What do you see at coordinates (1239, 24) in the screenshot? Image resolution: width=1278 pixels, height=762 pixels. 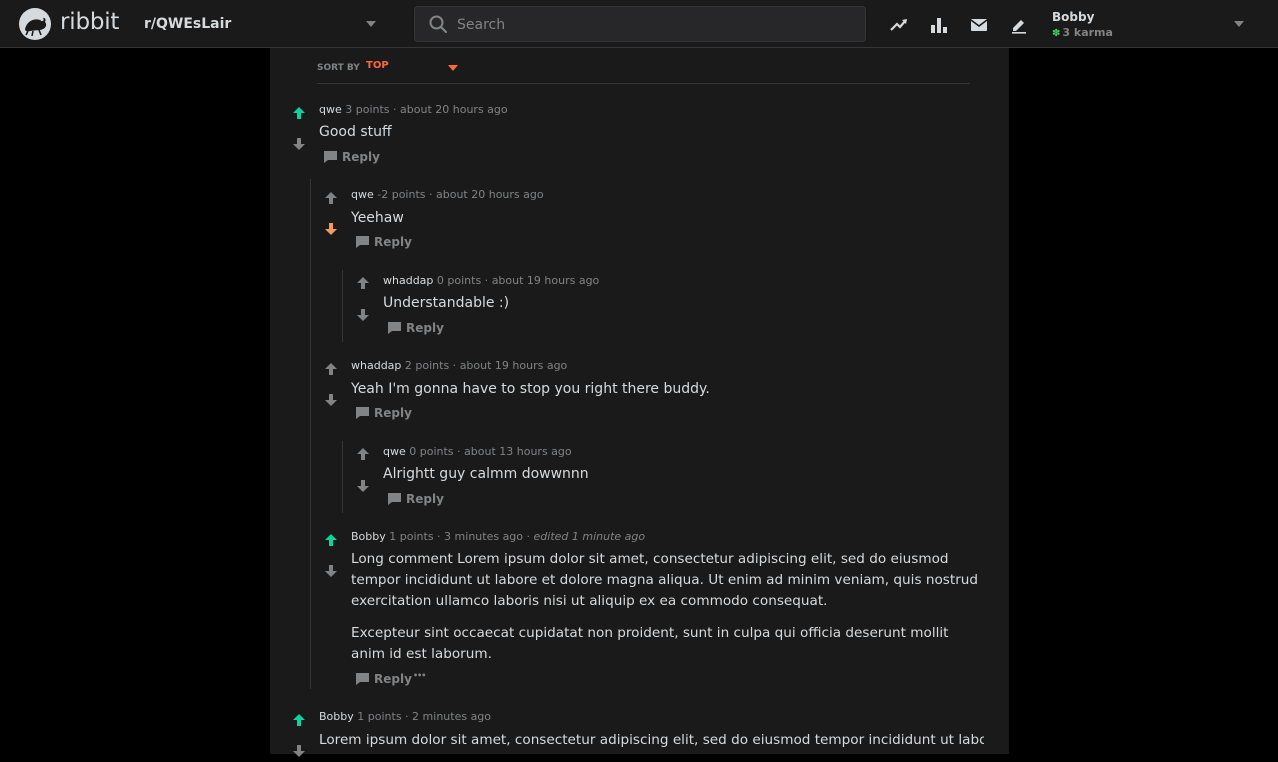 I see `user-menu-chevron-icon` at bounding box center [1239, 24].